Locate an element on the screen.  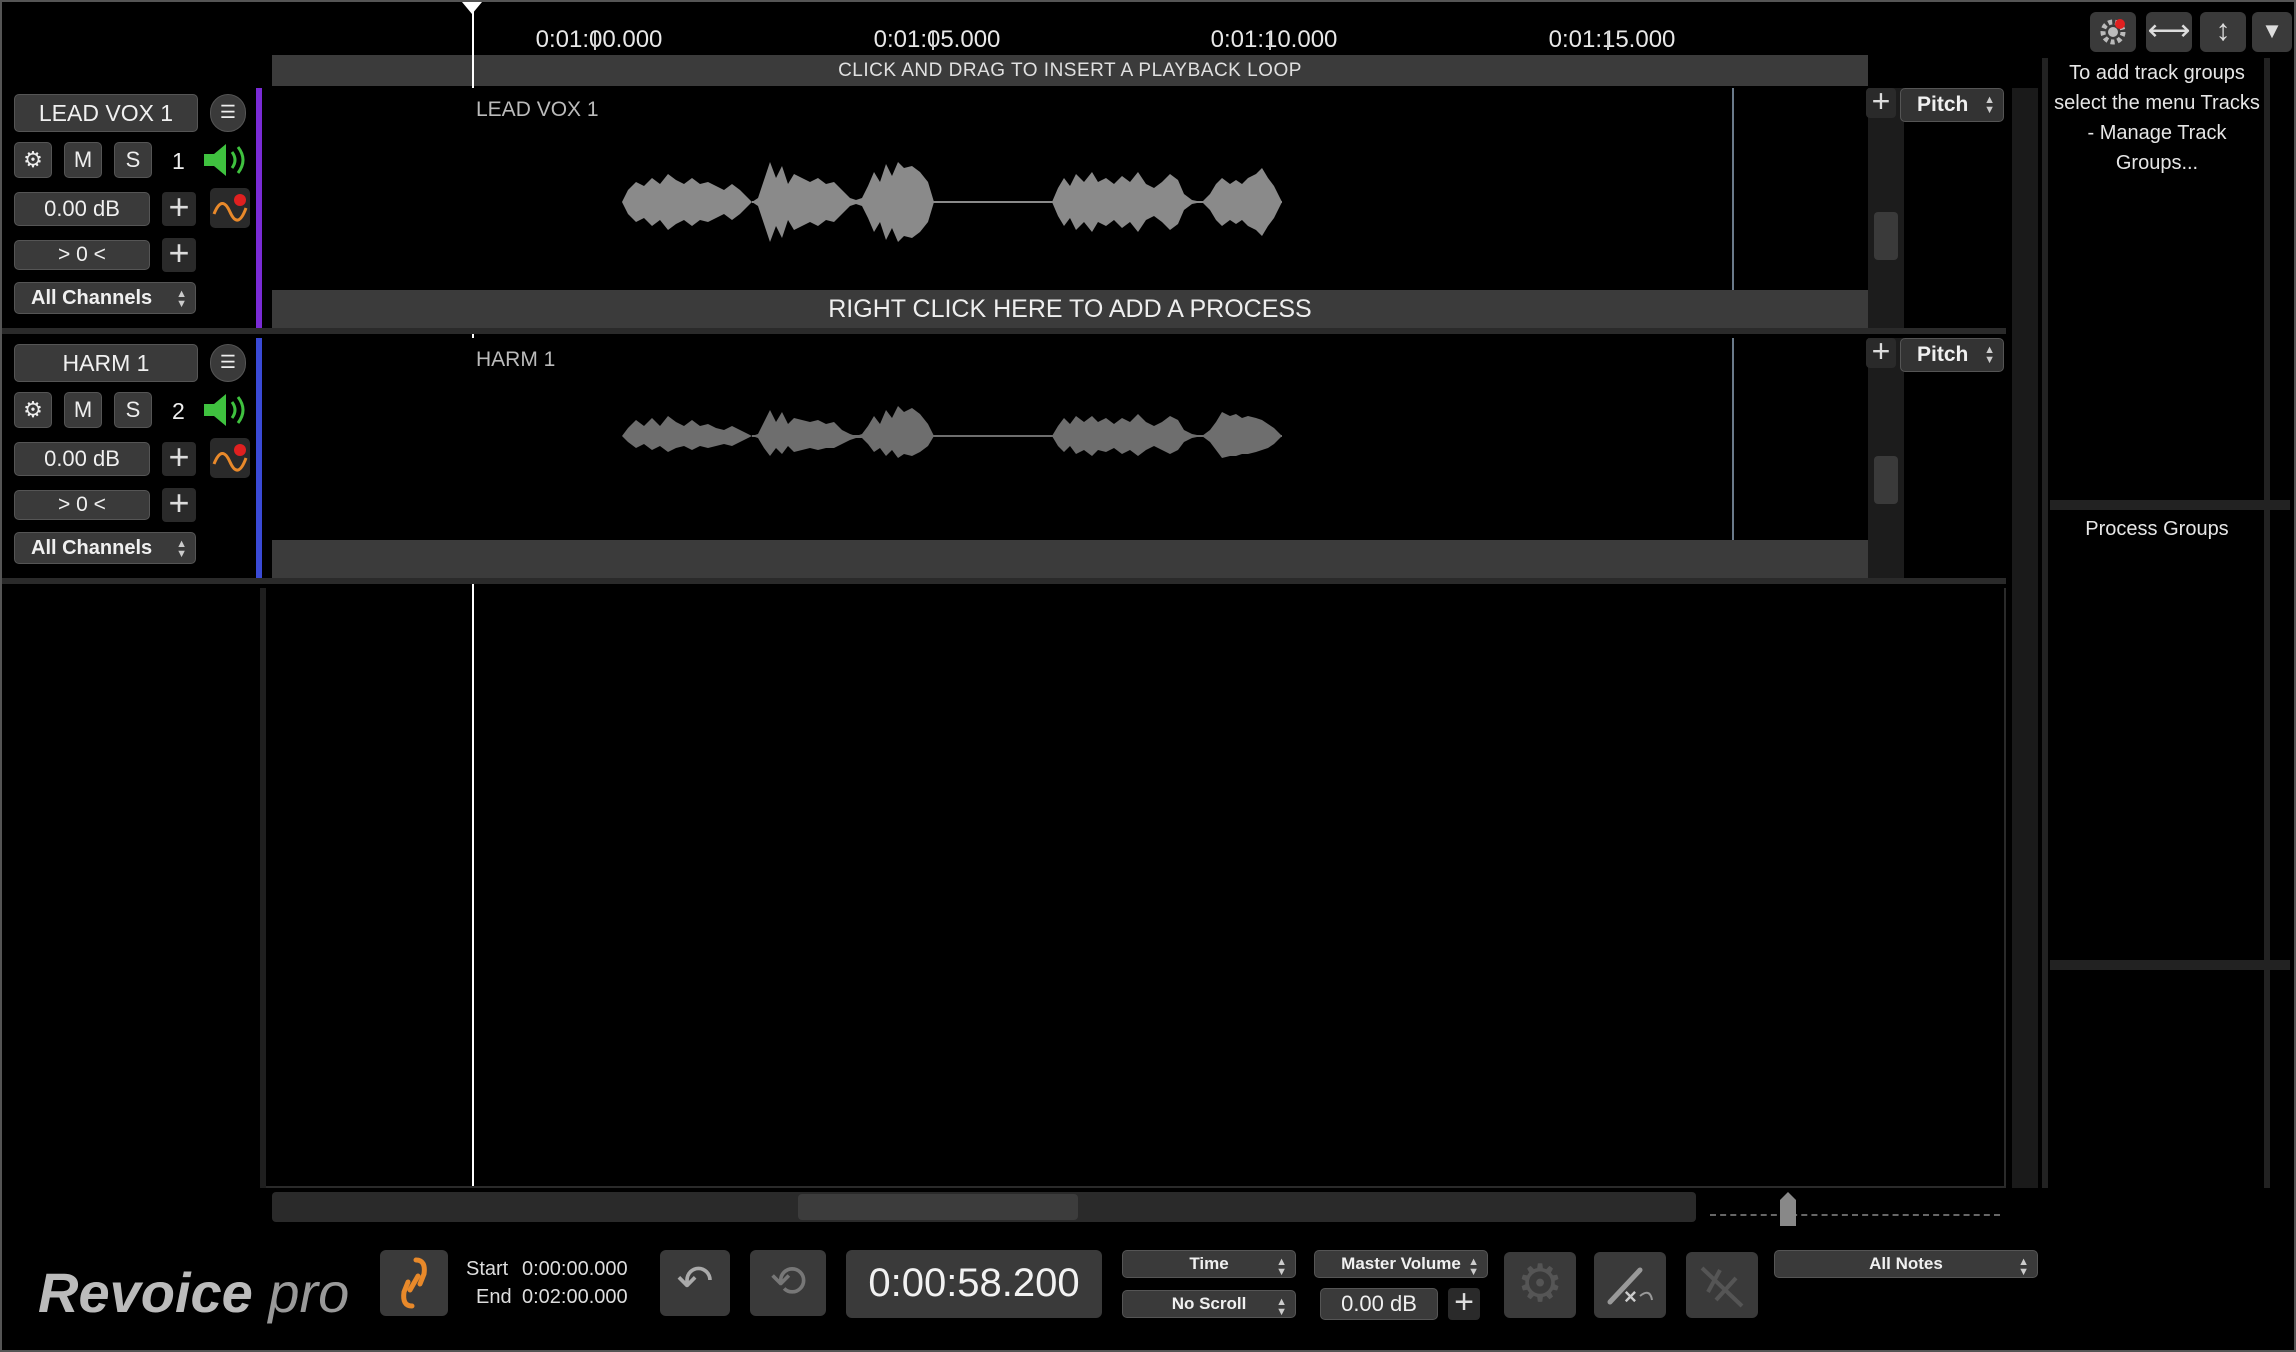
notes-select: All Notes ▲ ▼ is located at coordinates (1906, 1264).